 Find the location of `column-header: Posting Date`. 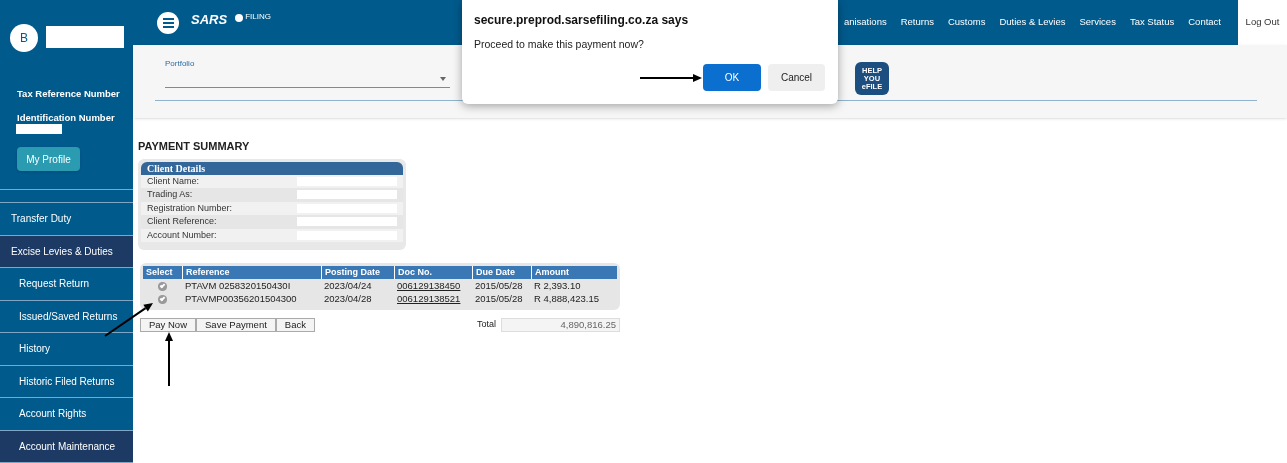

column-header: Posting Date is located at coordinates (357, 272).